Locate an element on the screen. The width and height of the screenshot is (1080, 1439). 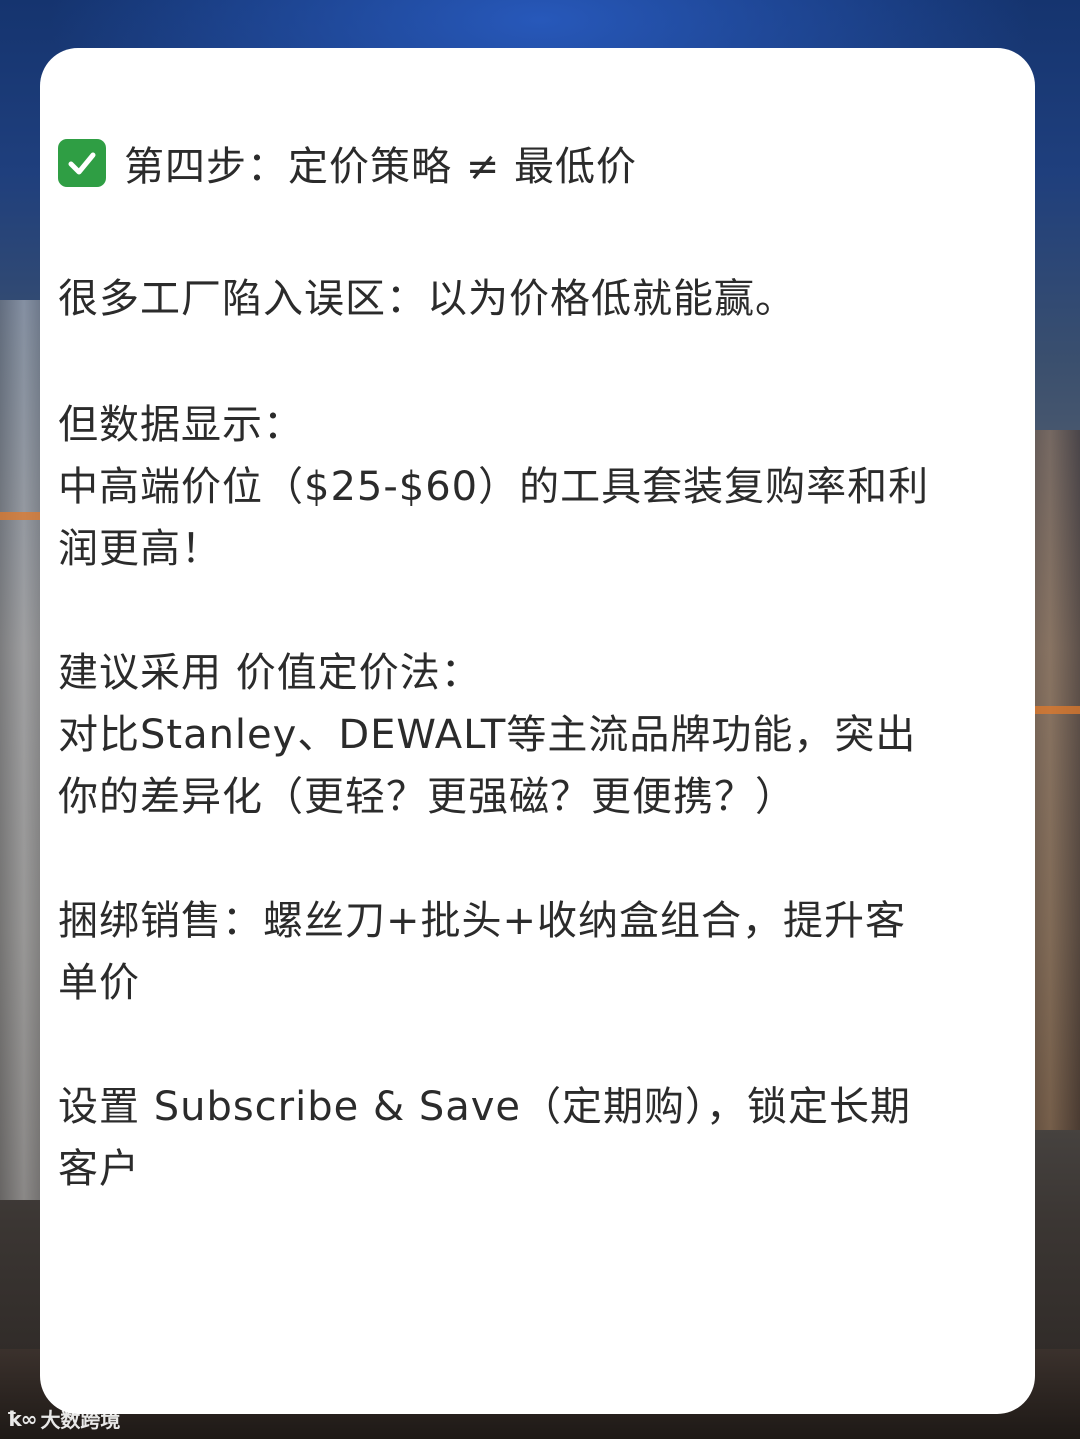
paragraph-value-pricing-line: 你的差异化（更轻？更强磁？更便携？） is located at coordinates (427, 797).